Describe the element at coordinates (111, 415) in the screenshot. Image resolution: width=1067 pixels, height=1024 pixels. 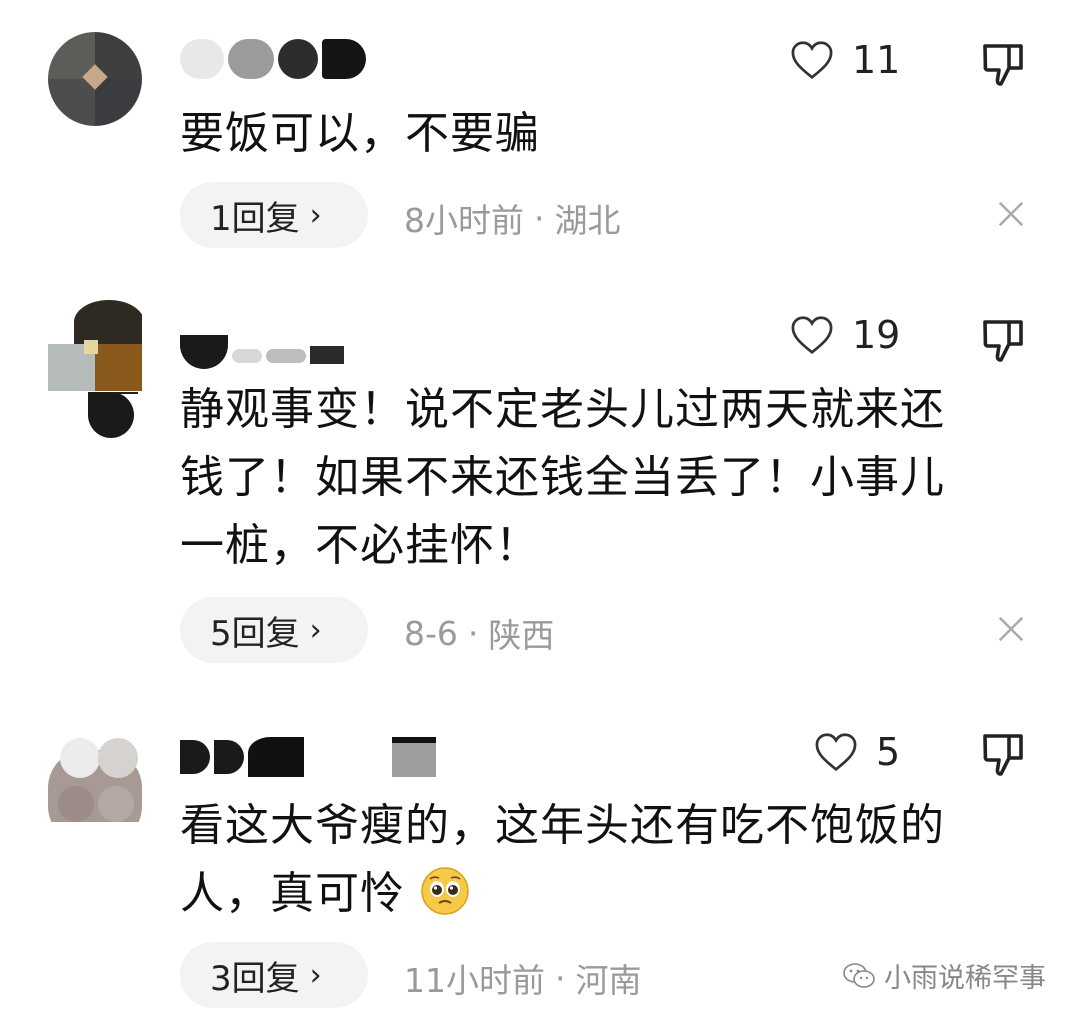
I see `avatar-shadow` at that location.